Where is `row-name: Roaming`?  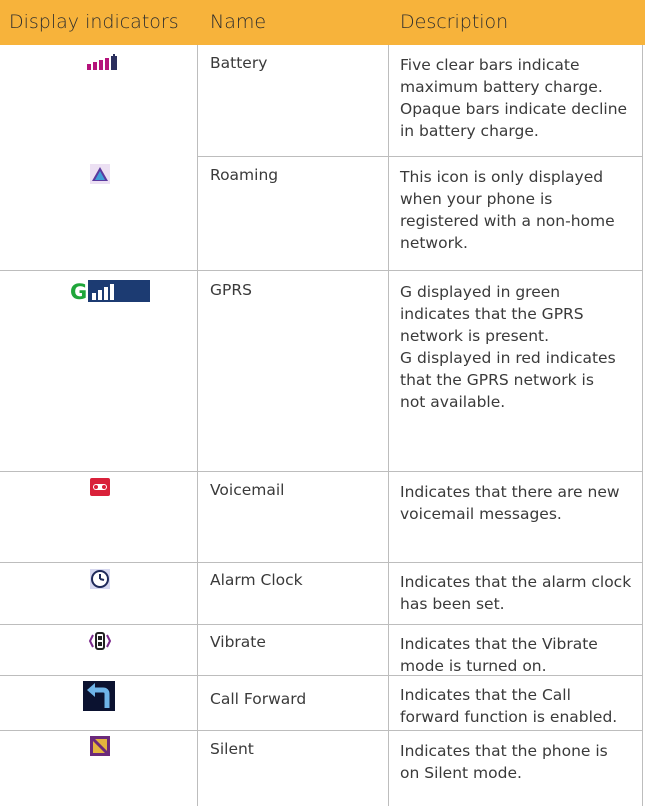 row-name: Roaming is located at coordinates (244, 175).